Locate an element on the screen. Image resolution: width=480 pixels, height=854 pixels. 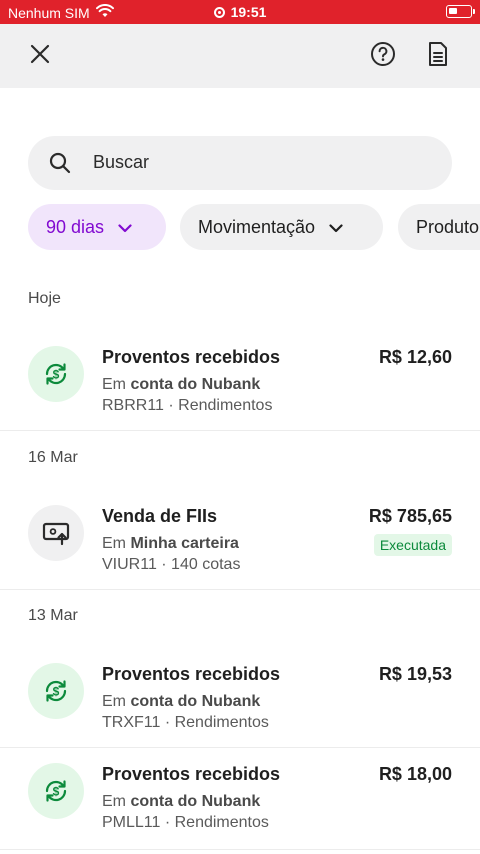
filter-period-chip: 90 dias is located at coordinates (97, 227).